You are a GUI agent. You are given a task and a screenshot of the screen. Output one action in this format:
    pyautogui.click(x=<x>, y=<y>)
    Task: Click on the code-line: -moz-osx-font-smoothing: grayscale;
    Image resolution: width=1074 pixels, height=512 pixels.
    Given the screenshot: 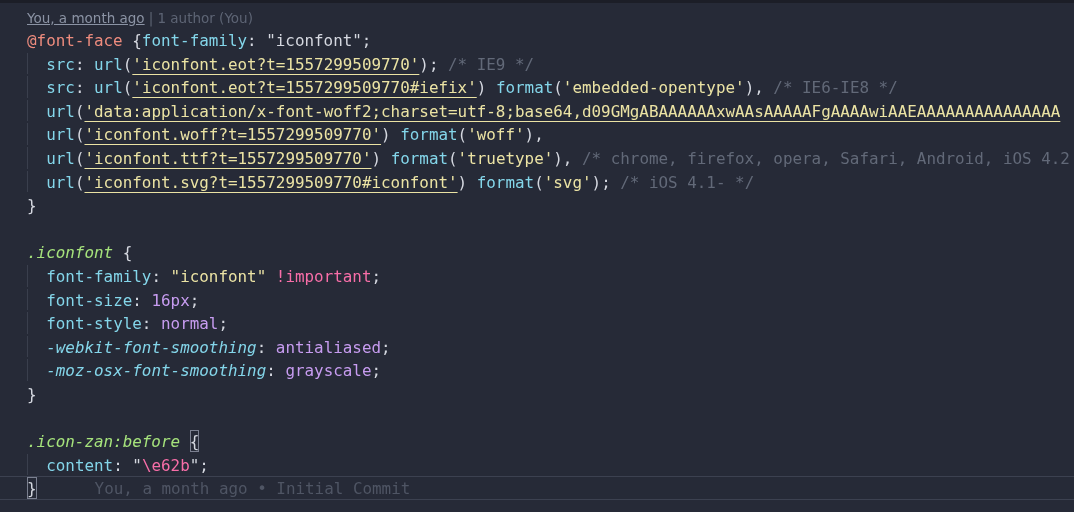 What is the action you would take?
    pyautogui.click(x=214, y=370)
    